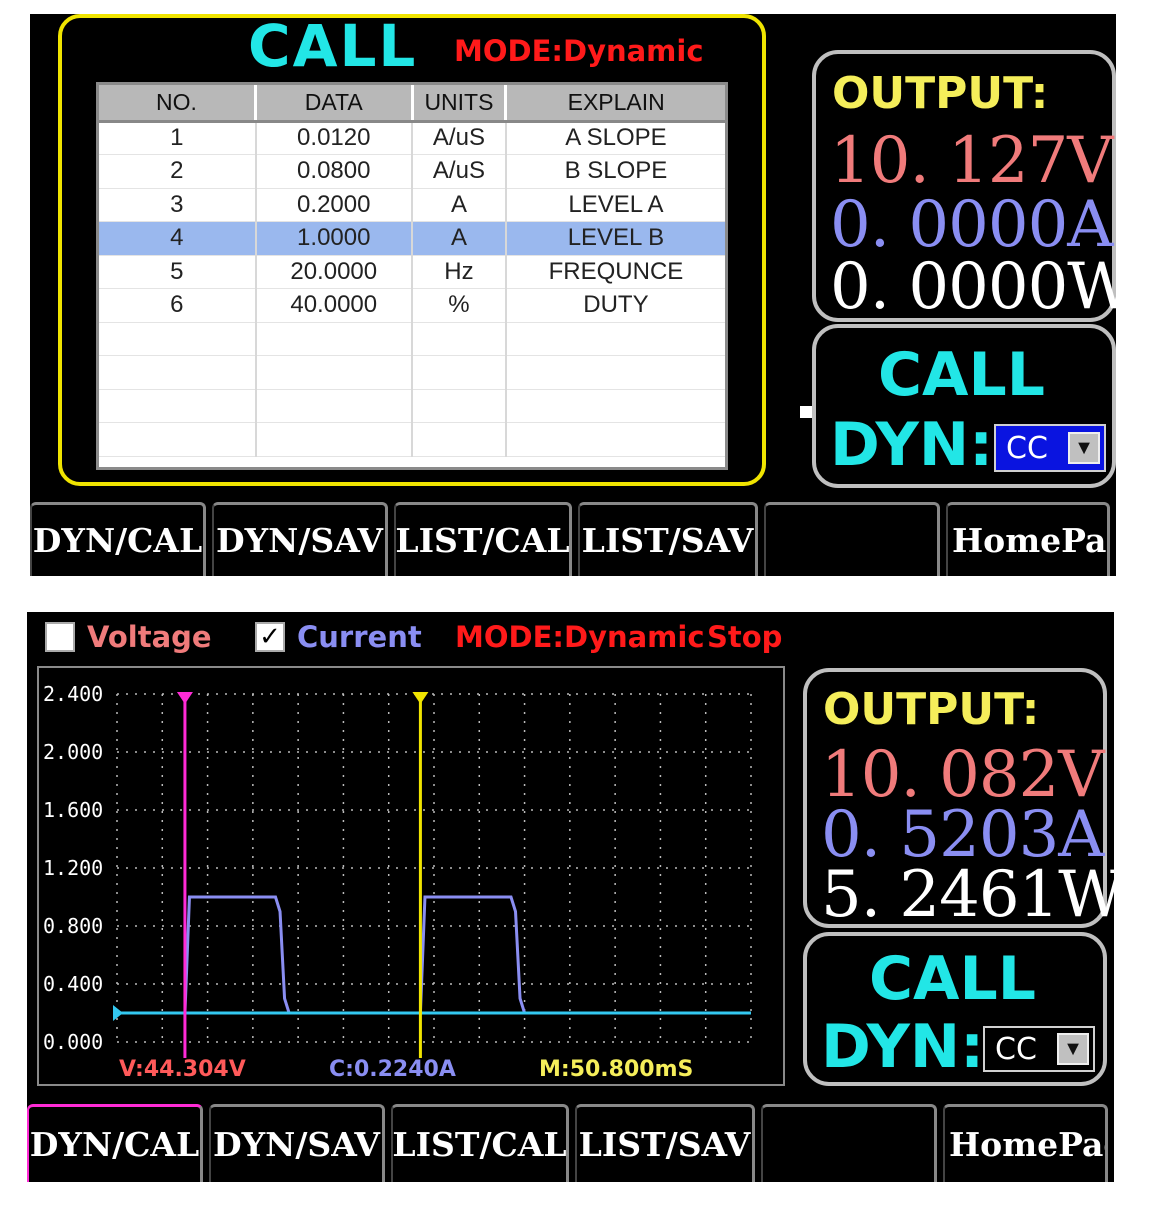  I want to click on table-row: 5 20.0000 Hz FREQUNCE, so click(412, 272).